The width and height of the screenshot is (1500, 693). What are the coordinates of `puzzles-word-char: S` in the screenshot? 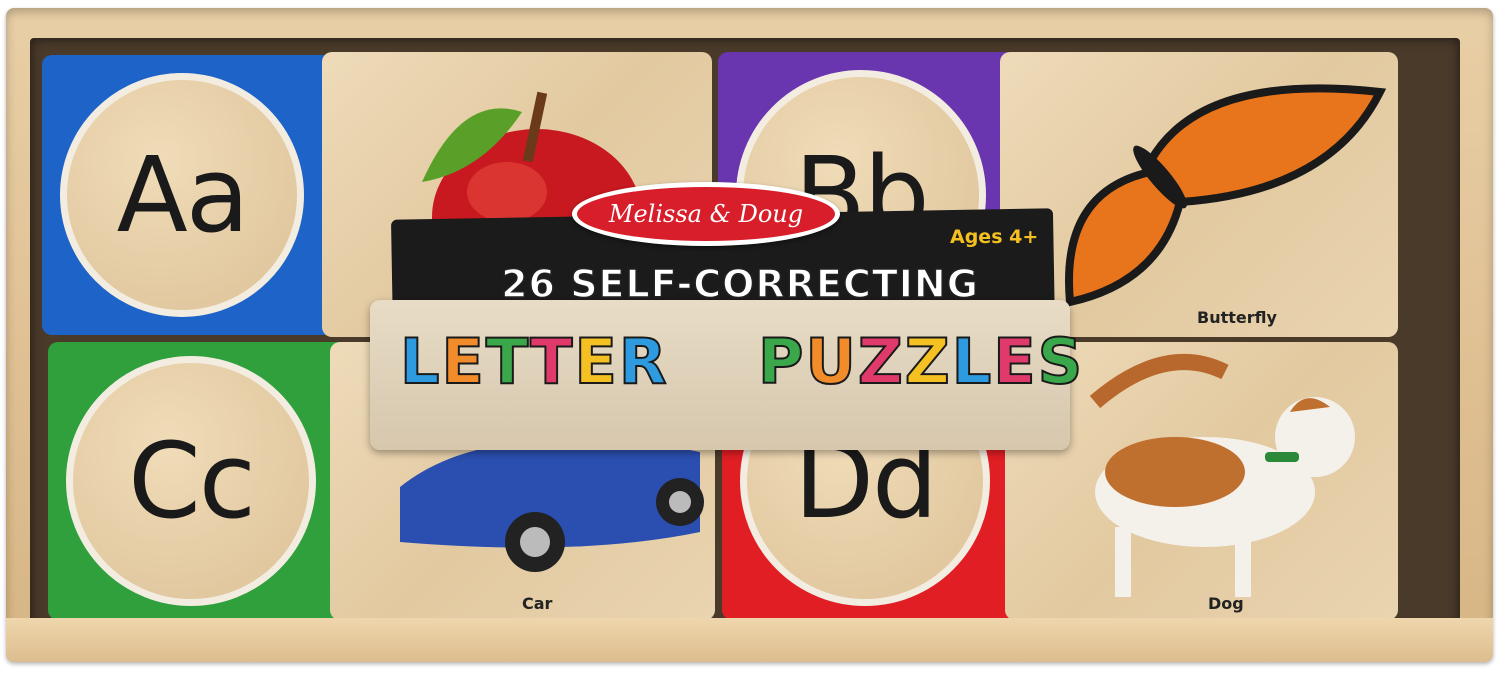 It's located at (1061, 361).